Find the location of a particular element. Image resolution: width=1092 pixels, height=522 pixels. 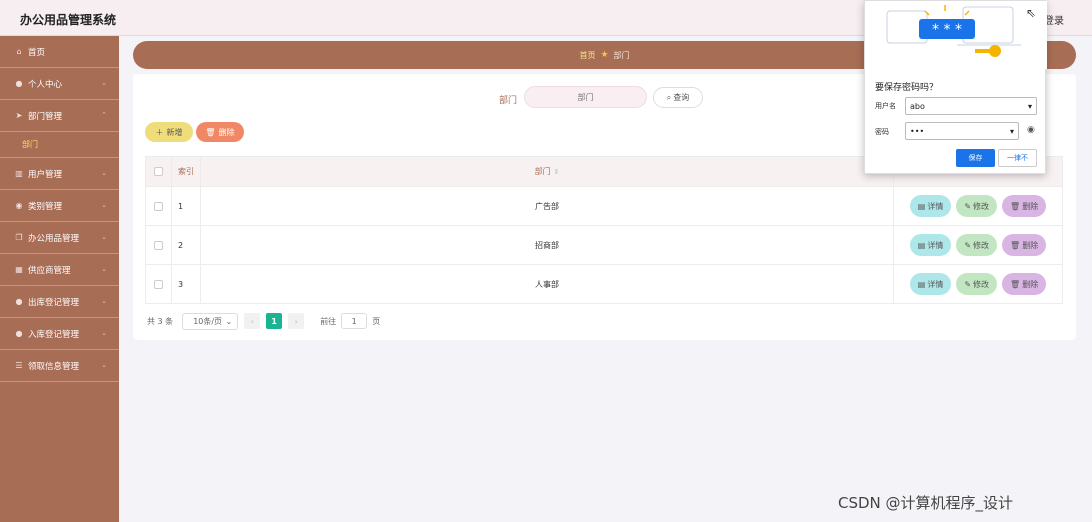

breadcrumb-current: 部门 is located at coordinates (621, 55).